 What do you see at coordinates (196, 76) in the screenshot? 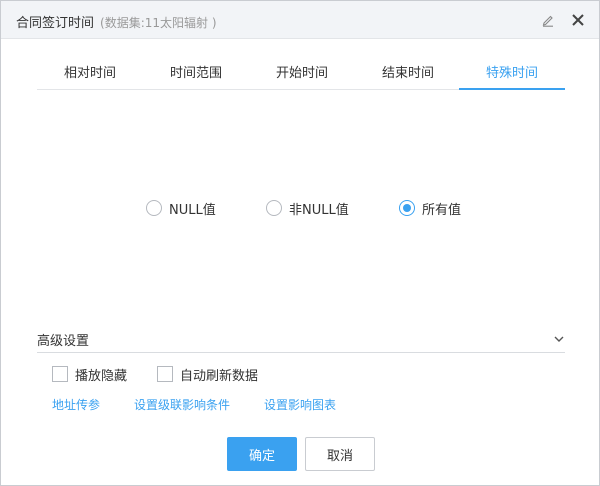
I see `tab-time-range: 时间范围` at bounding box center [196, 76].